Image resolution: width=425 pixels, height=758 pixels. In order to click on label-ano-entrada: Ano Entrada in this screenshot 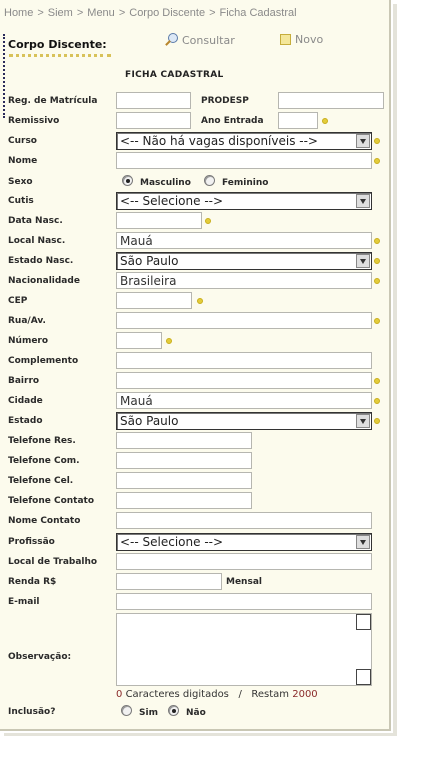, I will do `click(232, 121)`.